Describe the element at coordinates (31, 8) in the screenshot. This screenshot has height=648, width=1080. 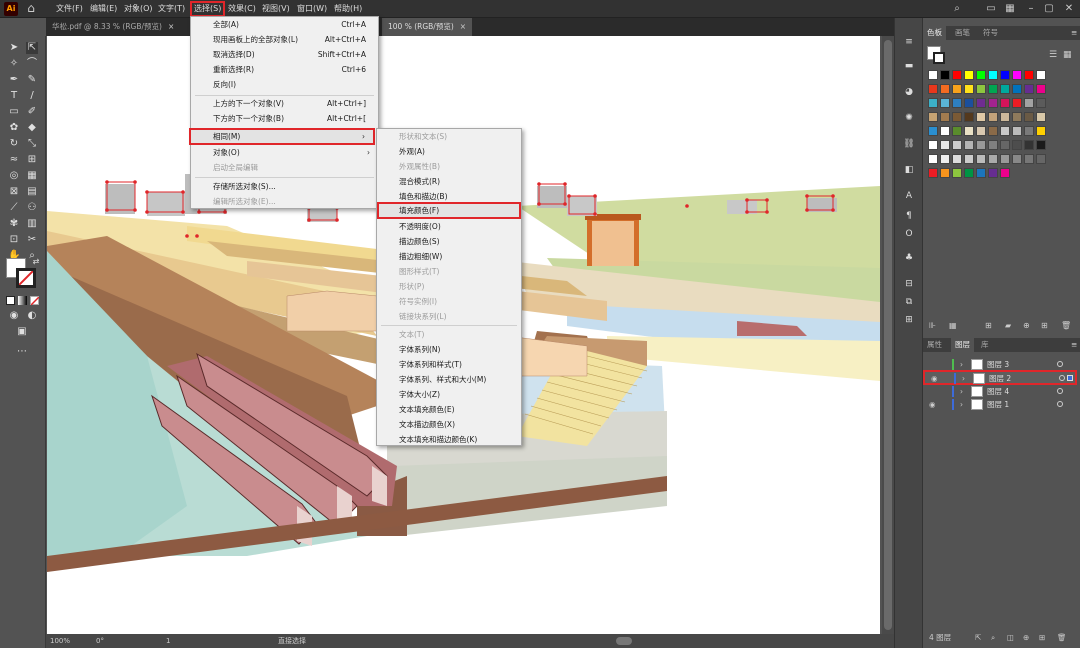
I see `home-icon: ⌂` at that location.